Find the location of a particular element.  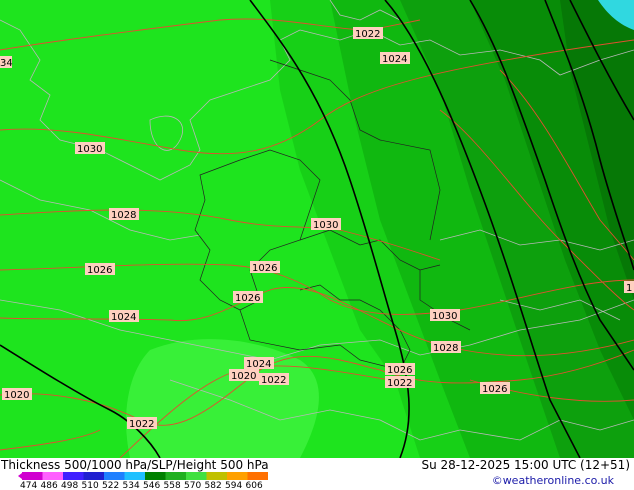

isobar-label-1024-b: 1024 is located at coordinates (124, 316).